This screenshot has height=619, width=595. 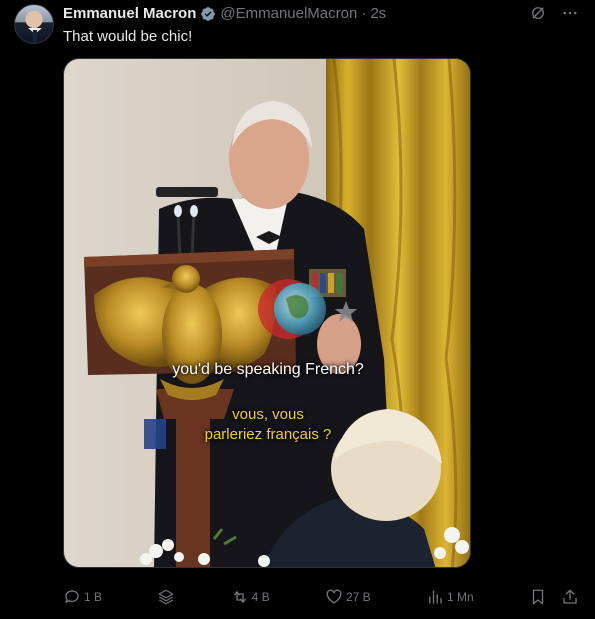 I want to click on views-button: 1 Mn, so click(x=450, y=597).